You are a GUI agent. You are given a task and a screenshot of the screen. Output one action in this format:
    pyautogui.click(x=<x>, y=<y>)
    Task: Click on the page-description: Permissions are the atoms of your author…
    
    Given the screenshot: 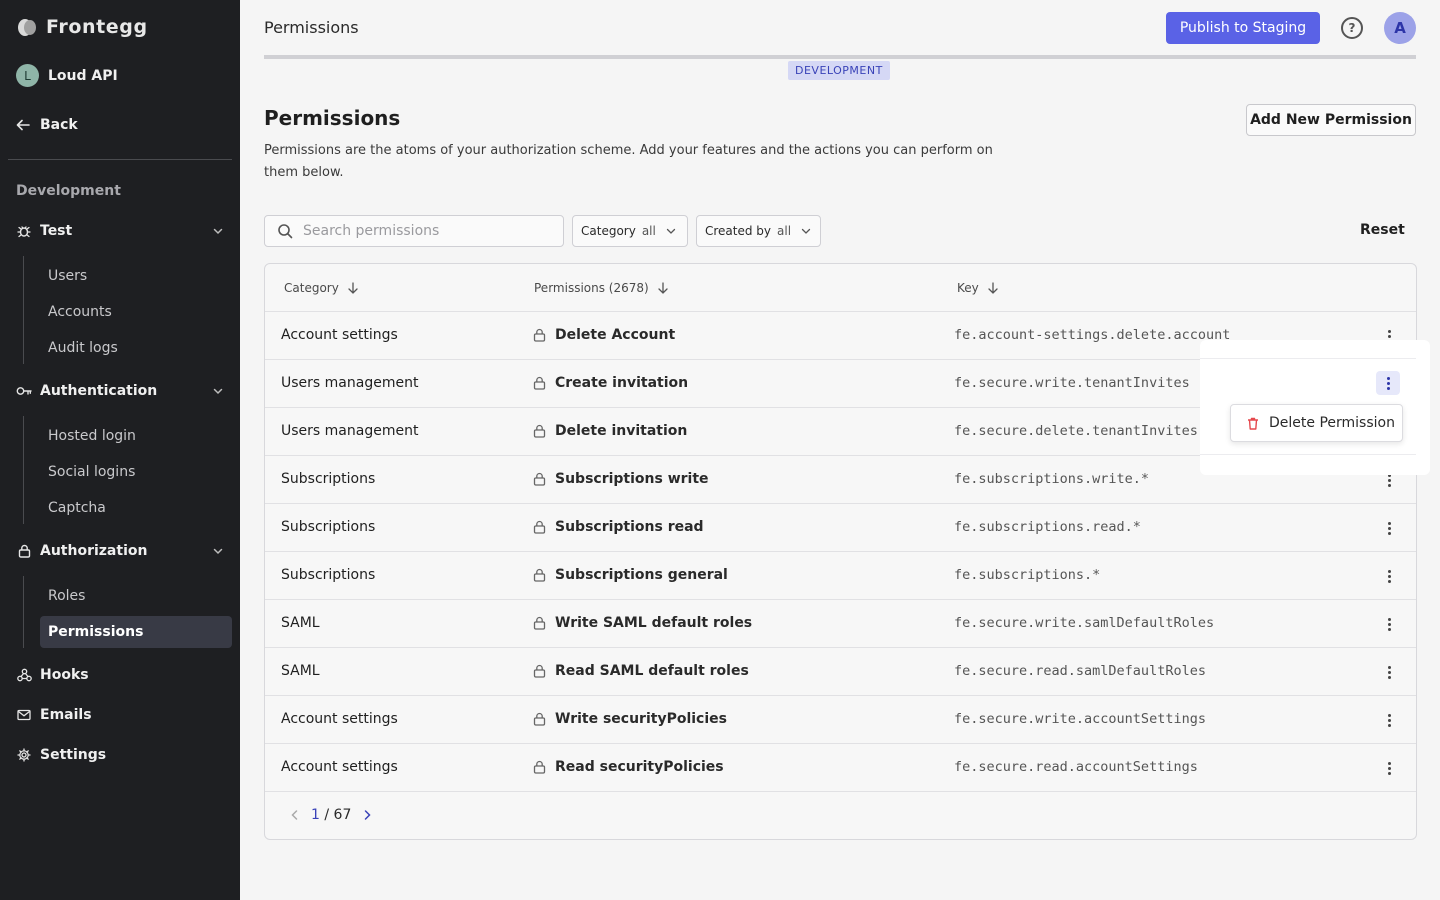 What is the action you would take?
    pyautogui.click(x=628, y=161)
    